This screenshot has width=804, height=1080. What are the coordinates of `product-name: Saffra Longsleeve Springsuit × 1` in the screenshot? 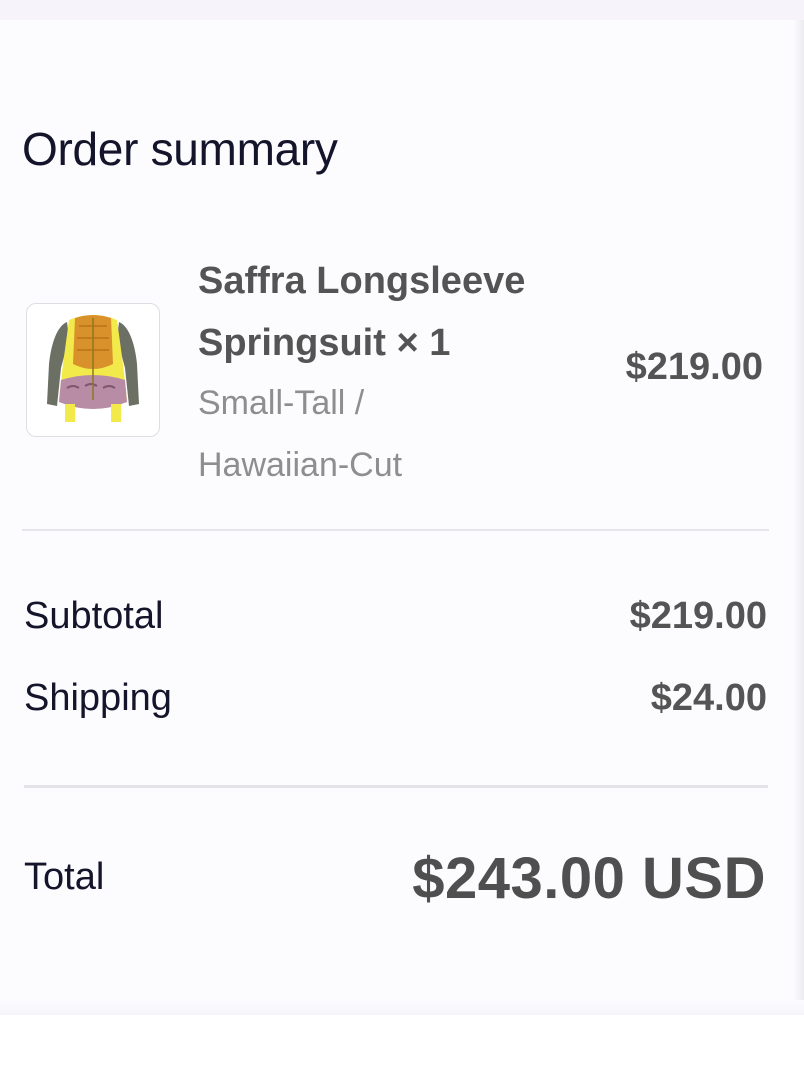 It's located at (362, 312).